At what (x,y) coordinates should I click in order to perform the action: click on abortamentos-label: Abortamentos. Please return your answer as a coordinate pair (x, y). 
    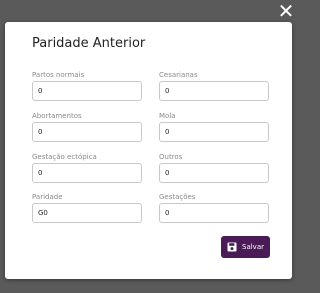
    Looking at the image, I should click on (57, 116).